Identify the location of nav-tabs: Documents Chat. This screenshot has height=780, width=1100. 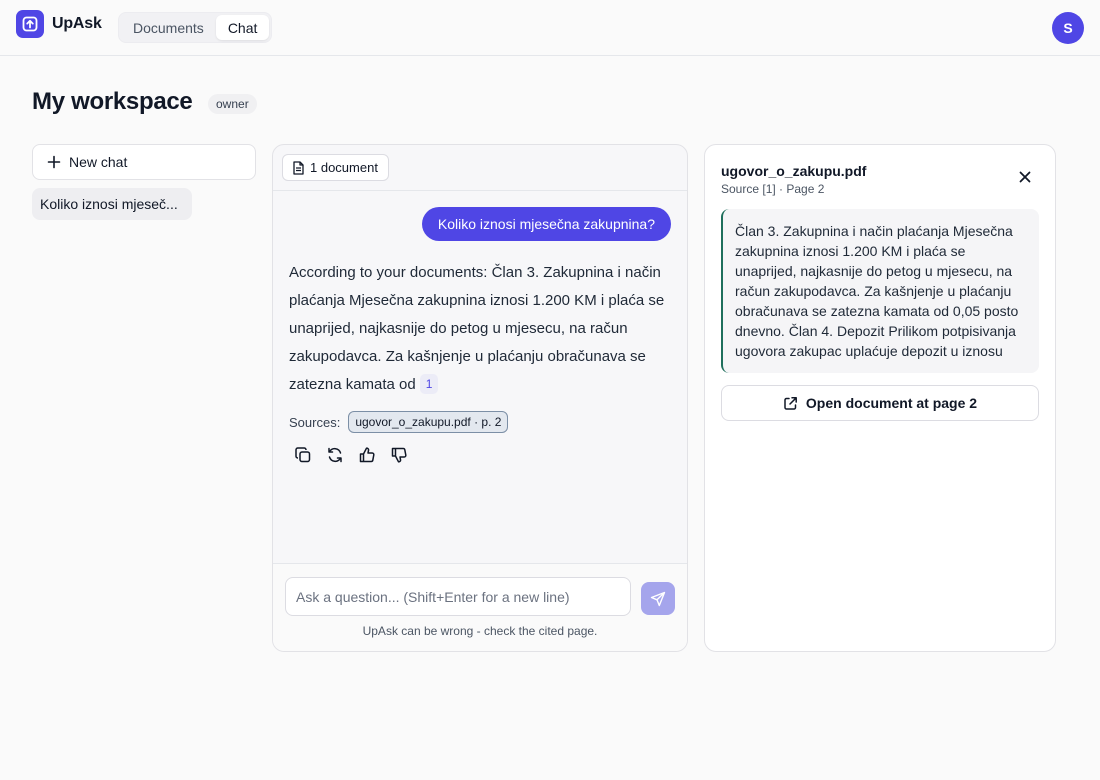
(195, 27).